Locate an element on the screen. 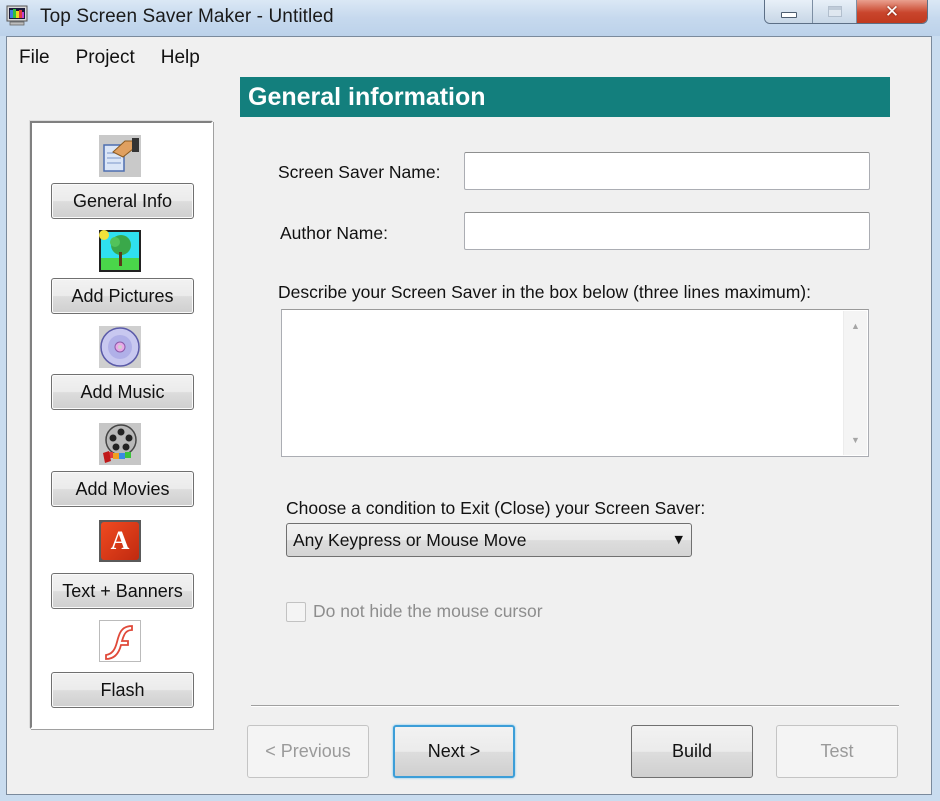  exit-condition-dropdown: Any Keypress or Mouse Move ▼ is located at coordinates (489, 540).